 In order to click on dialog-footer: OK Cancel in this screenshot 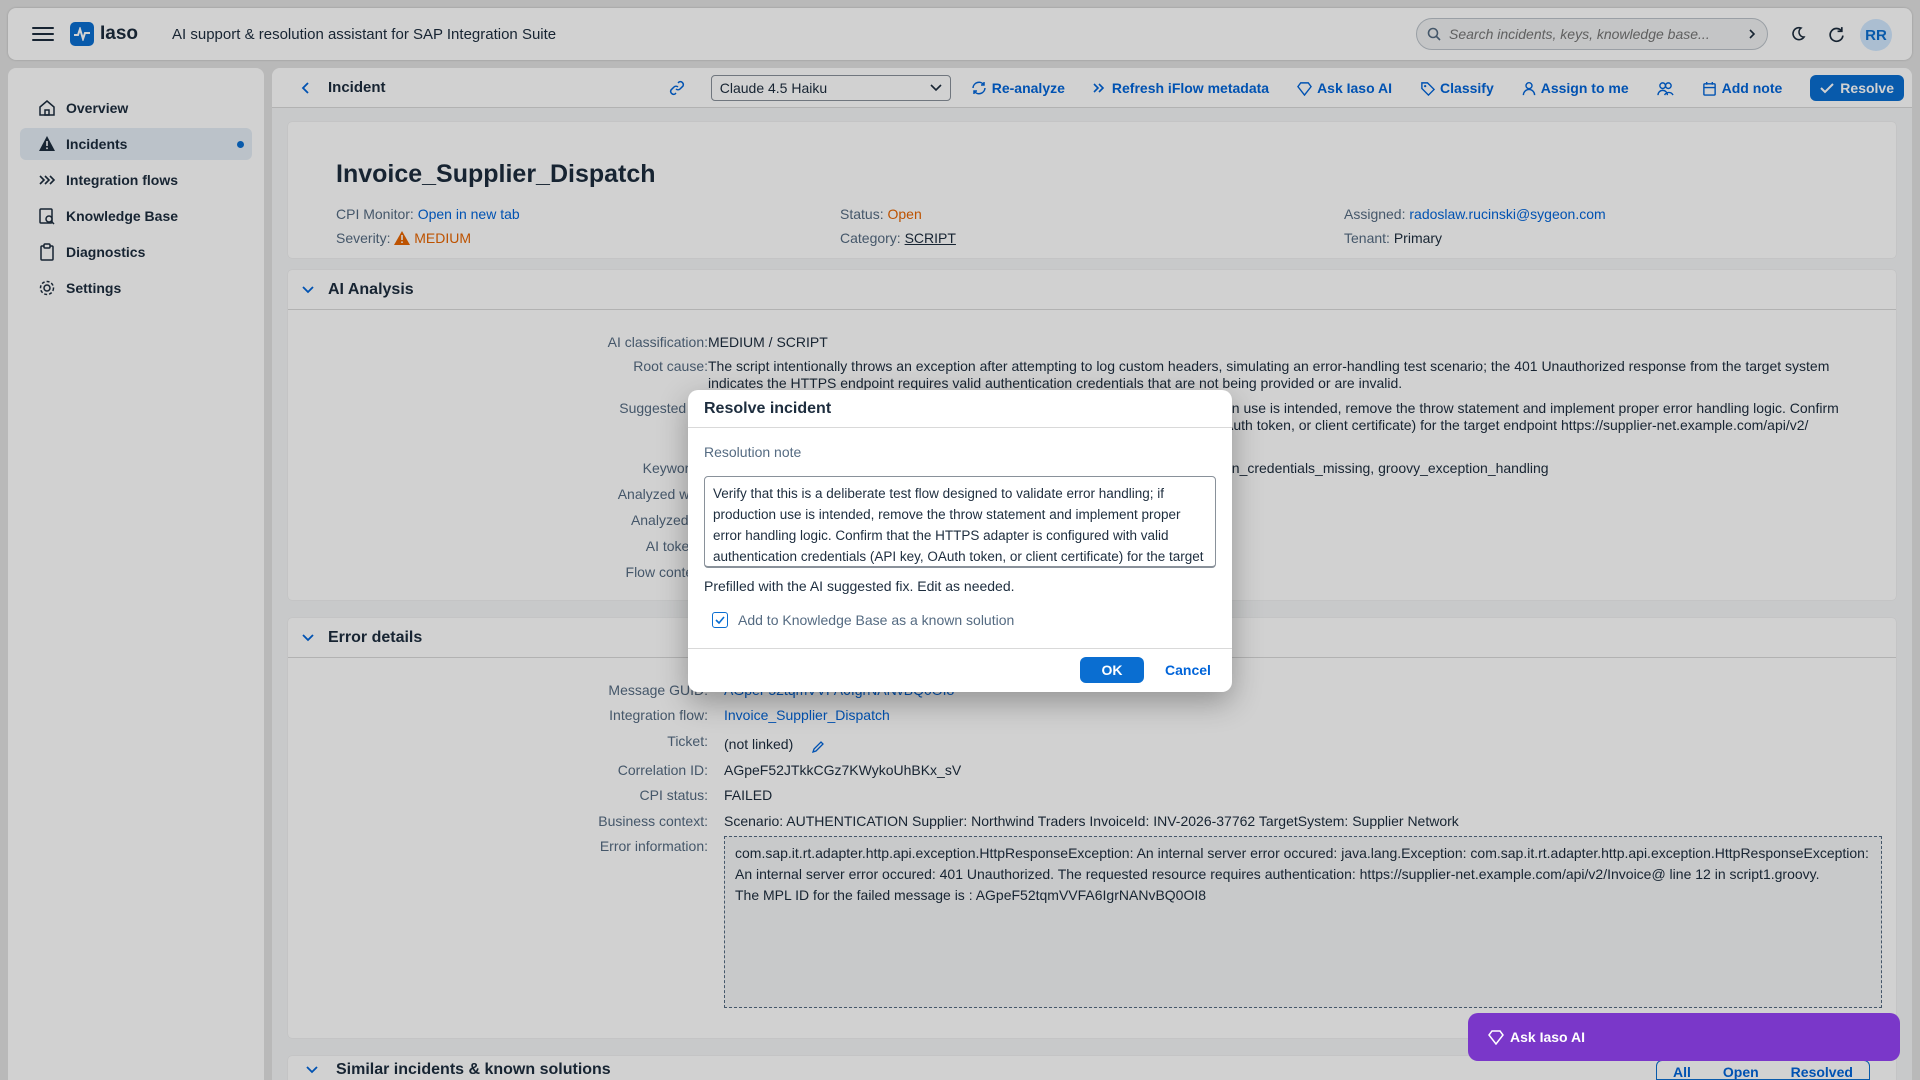, I will do `click(960, 670)`.